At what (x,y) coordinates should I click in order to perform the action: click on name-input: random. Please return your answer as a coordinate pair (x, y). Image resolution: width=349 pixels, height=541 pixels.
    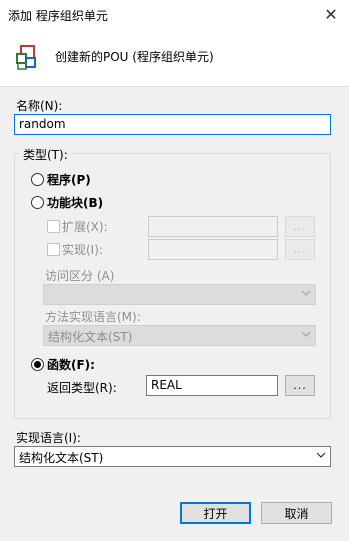
    Looking at the image, I should click on (172, 124).